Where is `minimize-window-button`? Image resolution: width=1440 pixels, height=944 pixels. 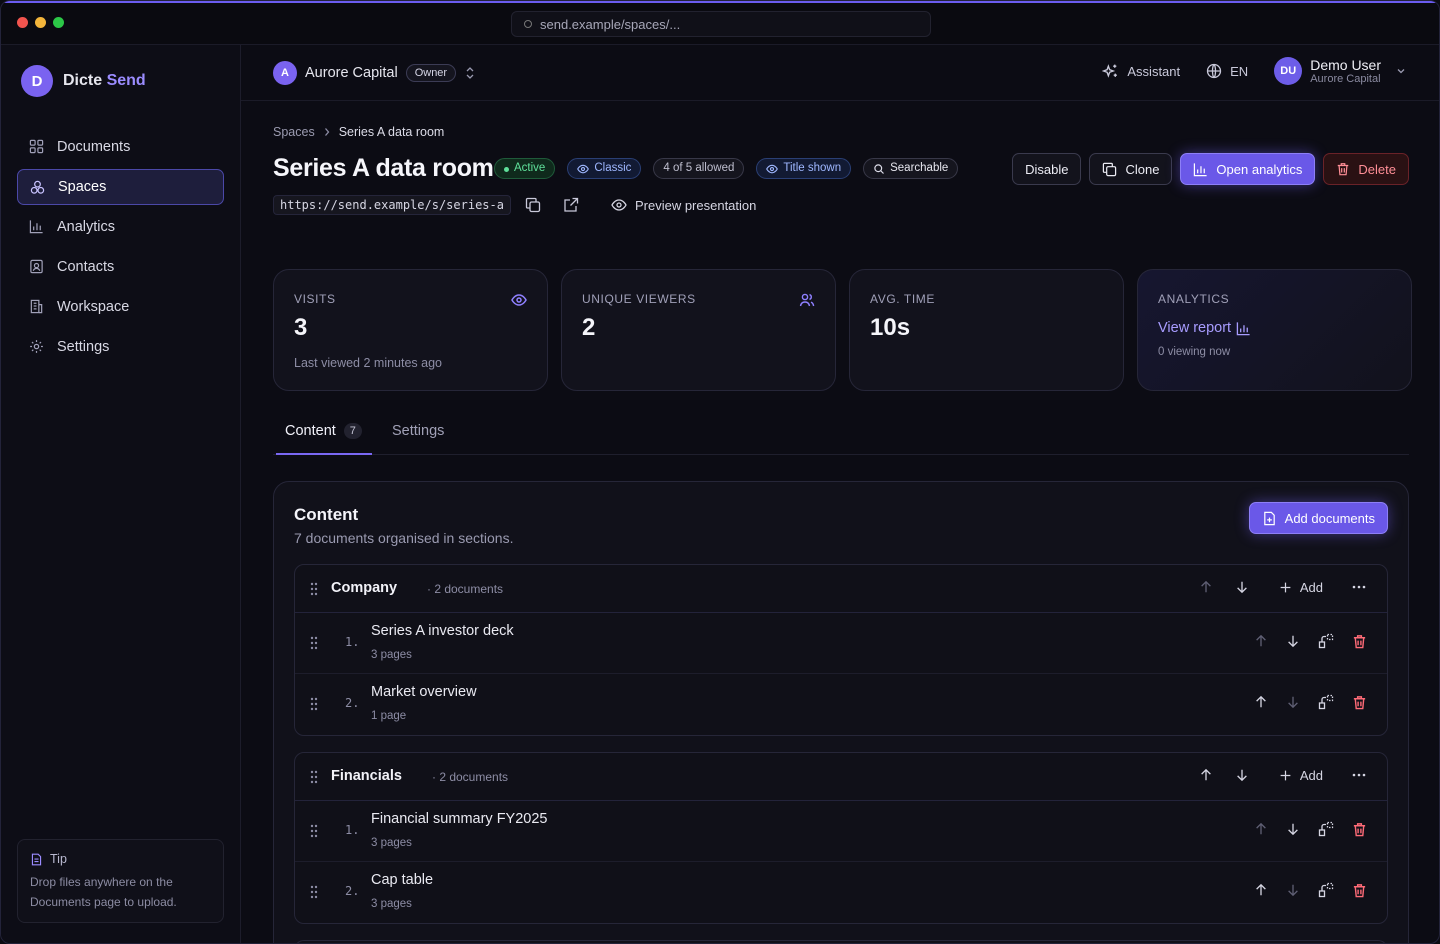 minimize-window-button is located at coordinates (40, 22).